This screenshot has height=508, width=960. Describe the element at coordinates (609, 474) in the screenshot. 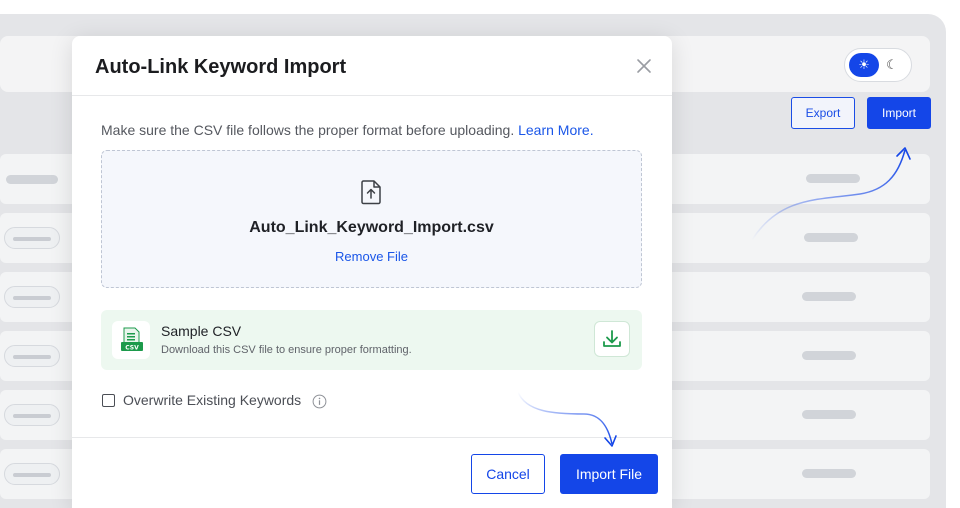

I see `import-file-button: Import File` at that location.